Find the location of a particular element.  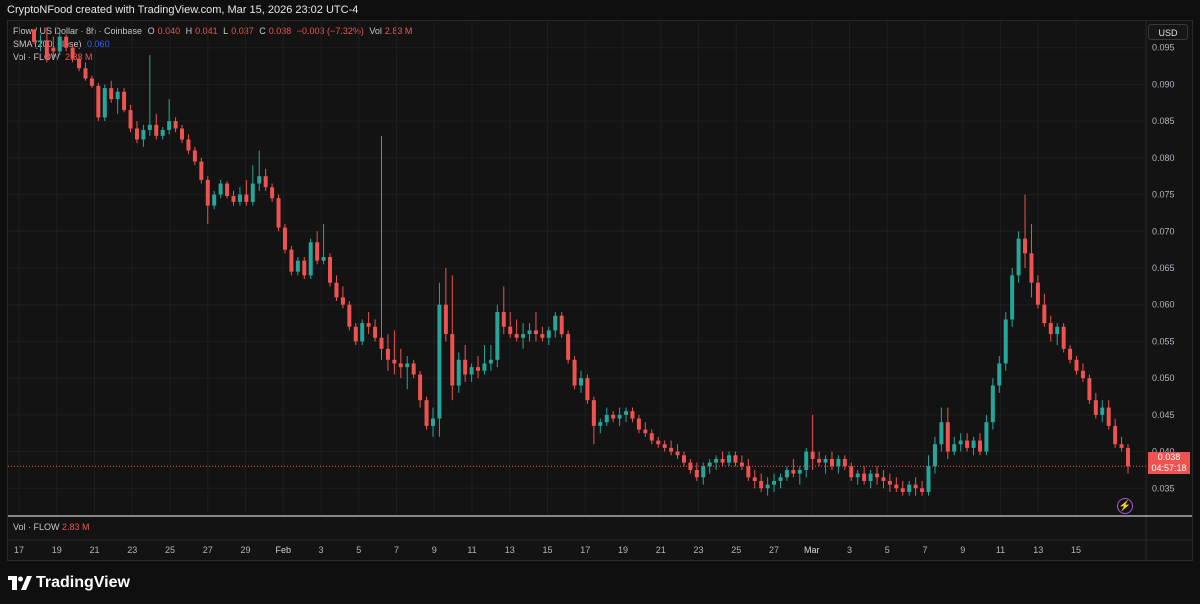

x-tick-label: 13 is located at coordinates (1038, 550).